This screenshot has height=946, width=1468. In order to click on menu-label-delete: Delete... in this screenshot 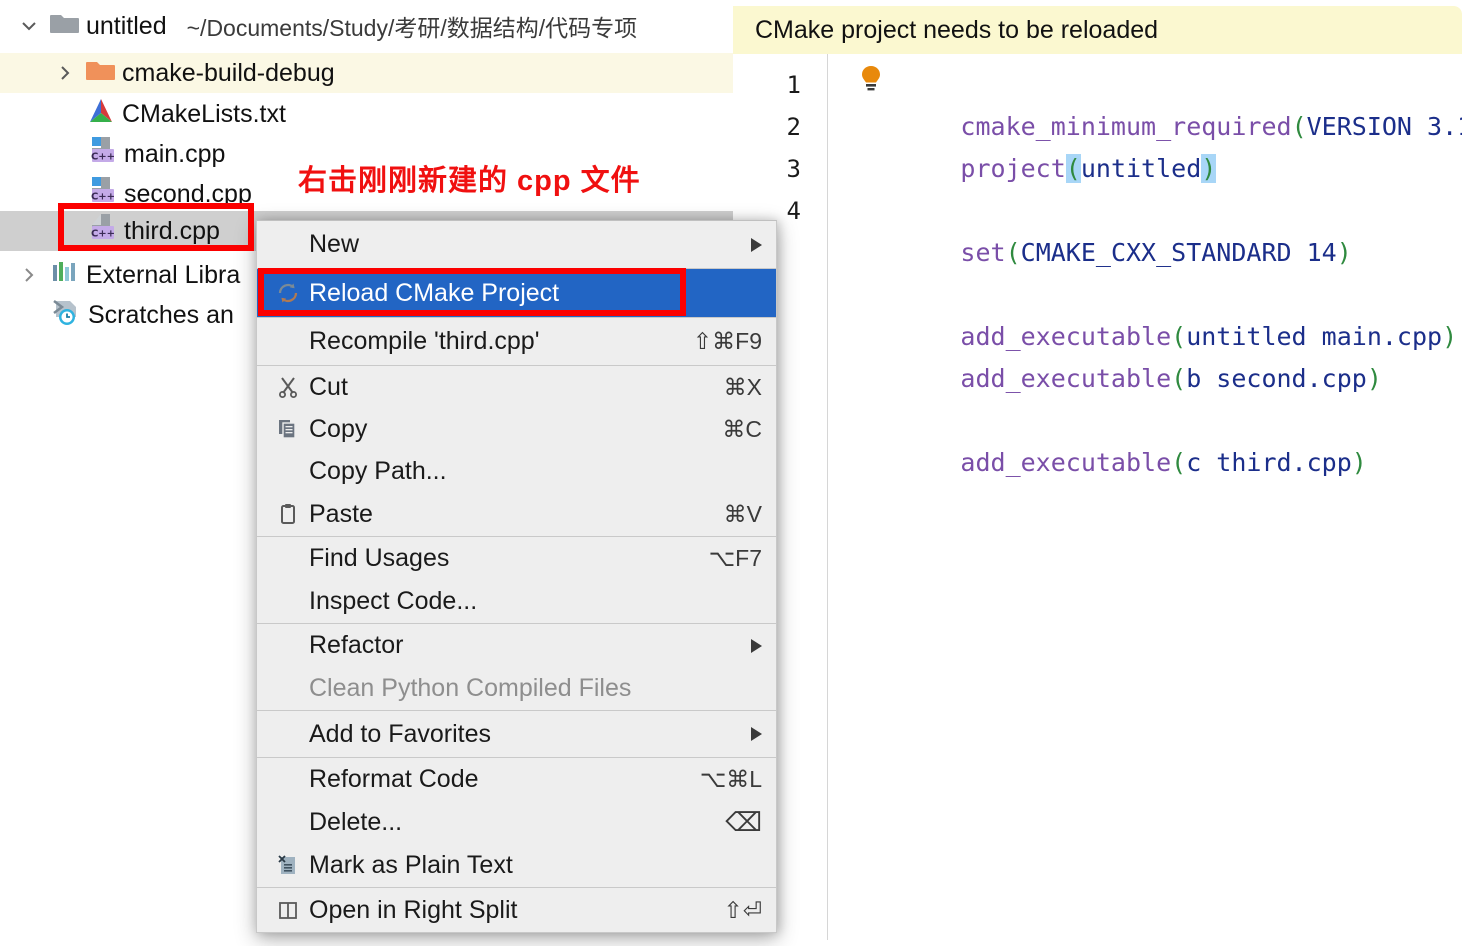, I will do `click(356, 822)`.